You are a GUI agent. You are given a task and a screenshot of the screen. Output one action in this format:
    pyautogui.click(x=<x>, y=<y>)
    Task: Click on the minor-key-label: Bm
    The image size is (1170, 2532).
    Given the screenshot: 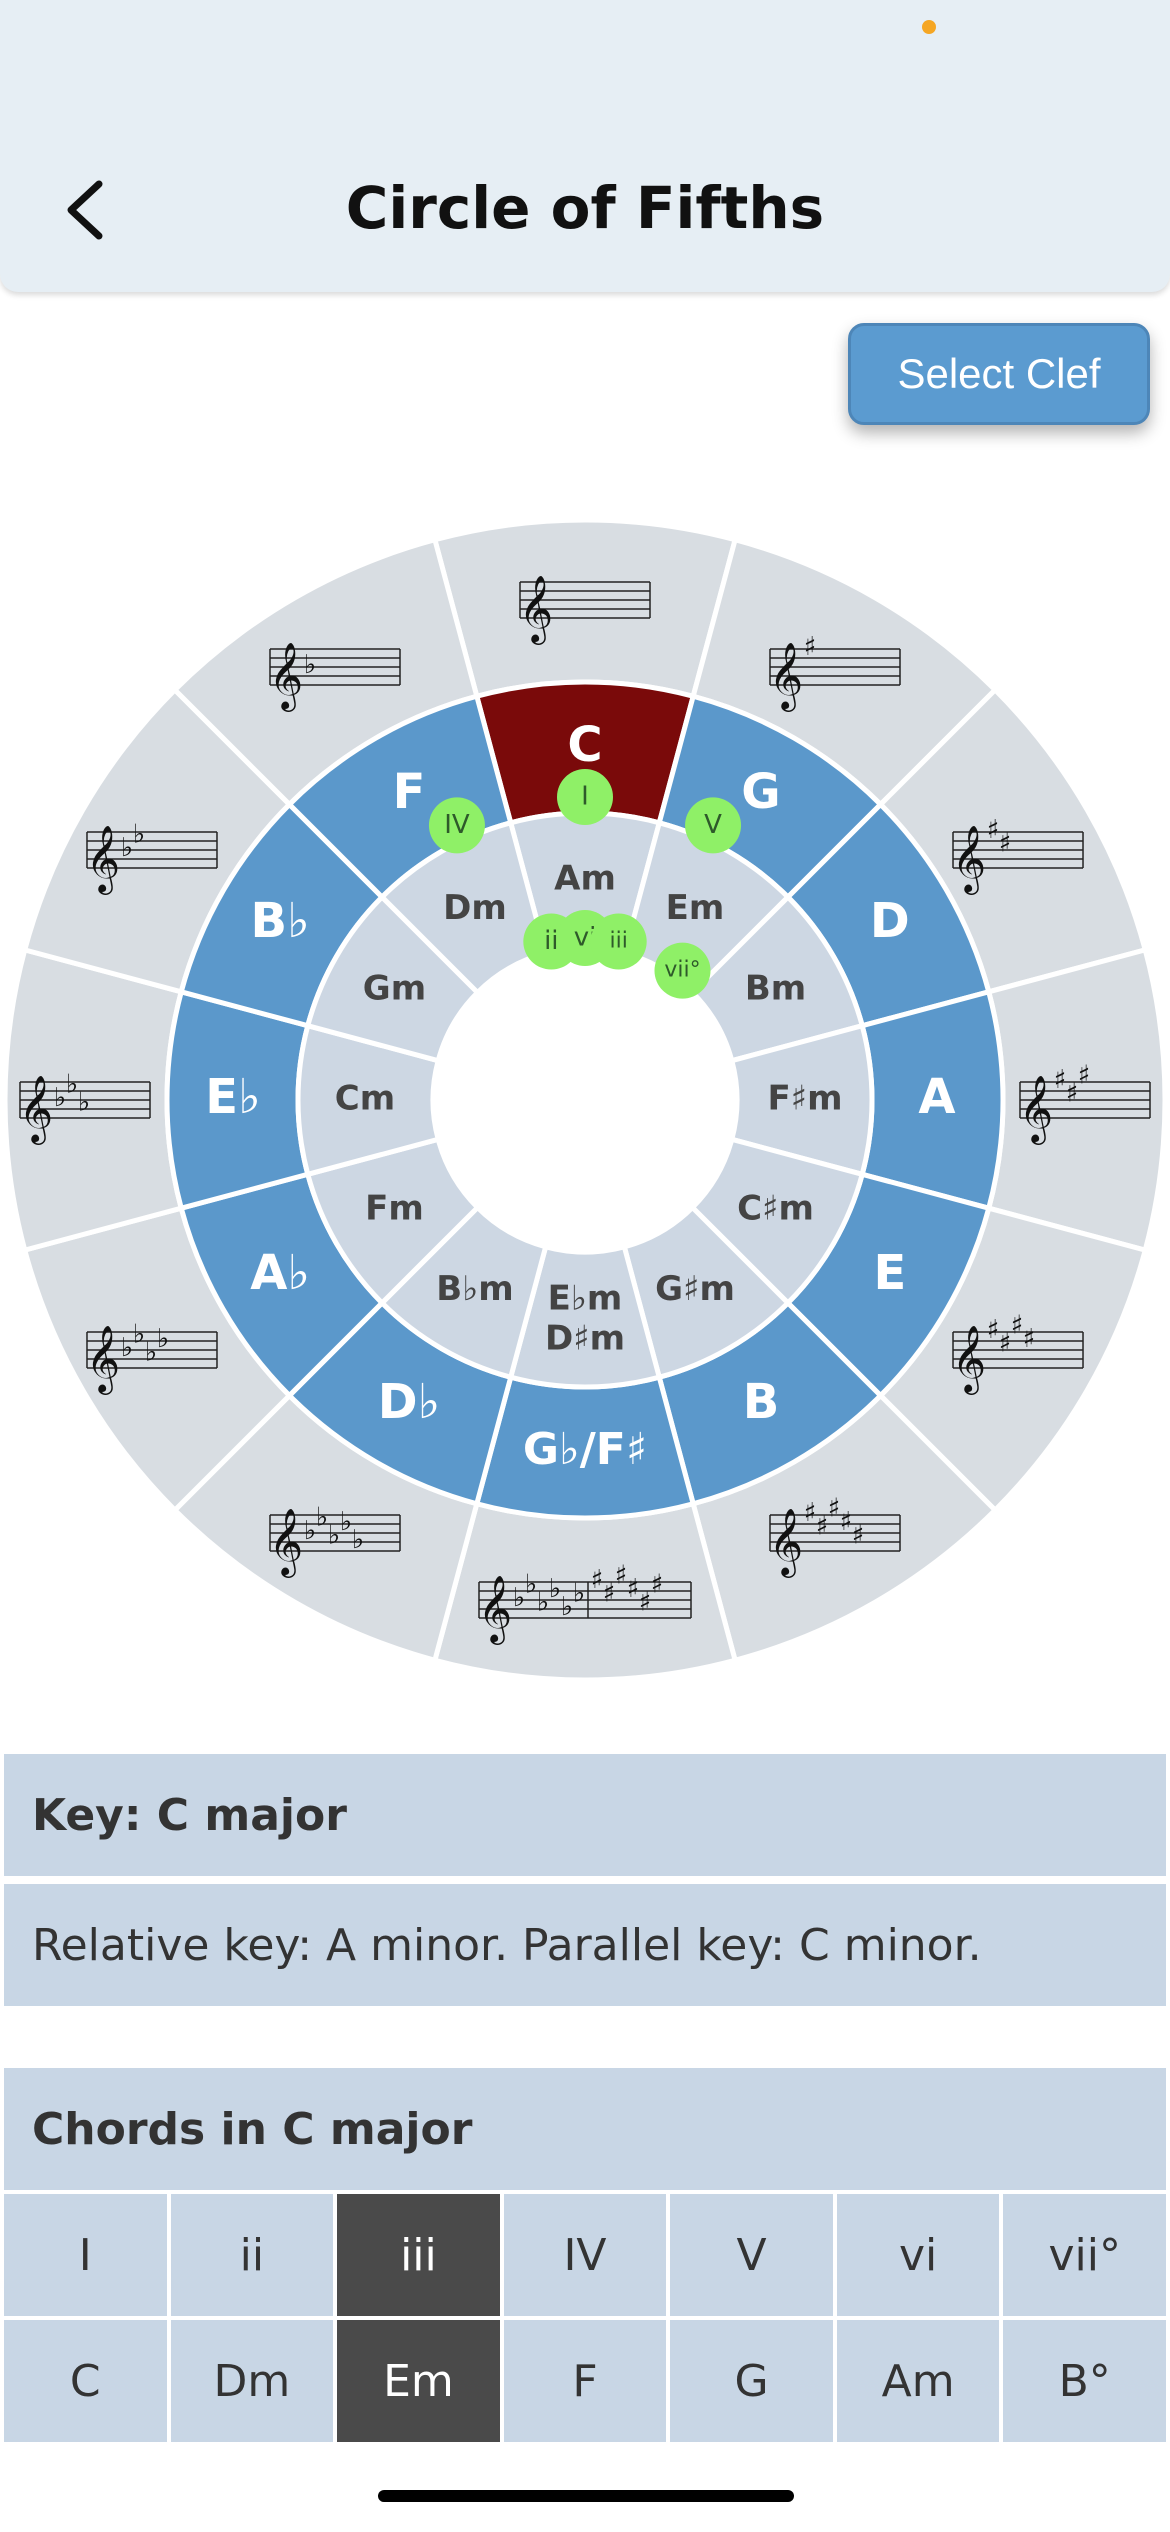 What is the action you would take?
    pyautogui.click(x=775, y=989)
    